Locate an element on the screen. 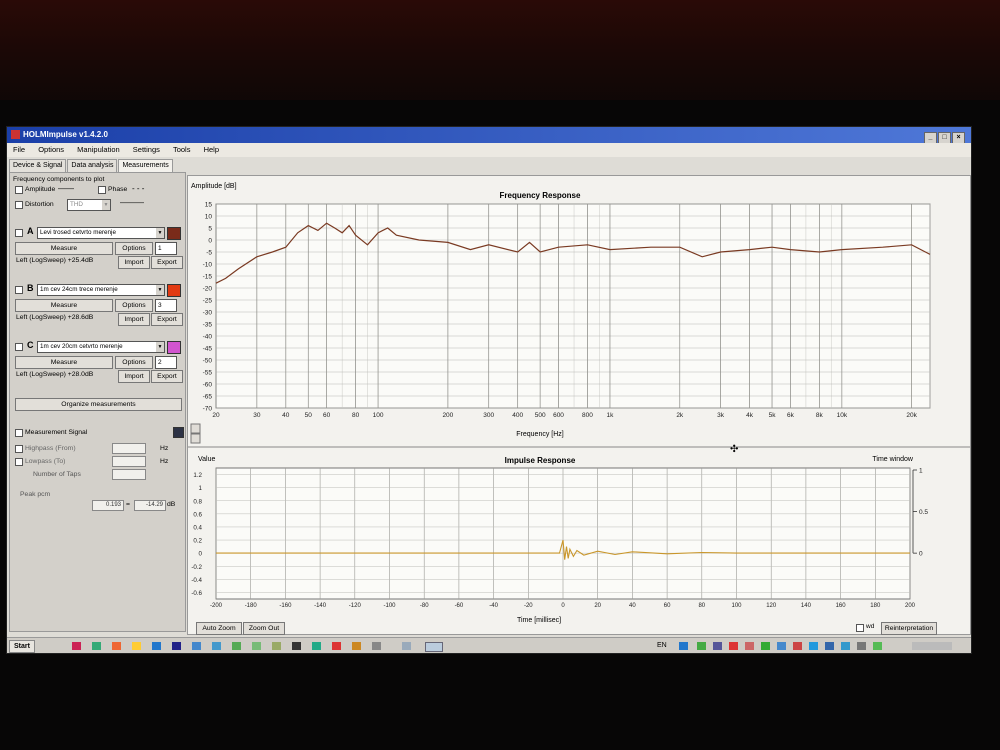 The height and width of the screenshot is (750, 1000). amplitude-checkbox is located at coordinates (19, 190).